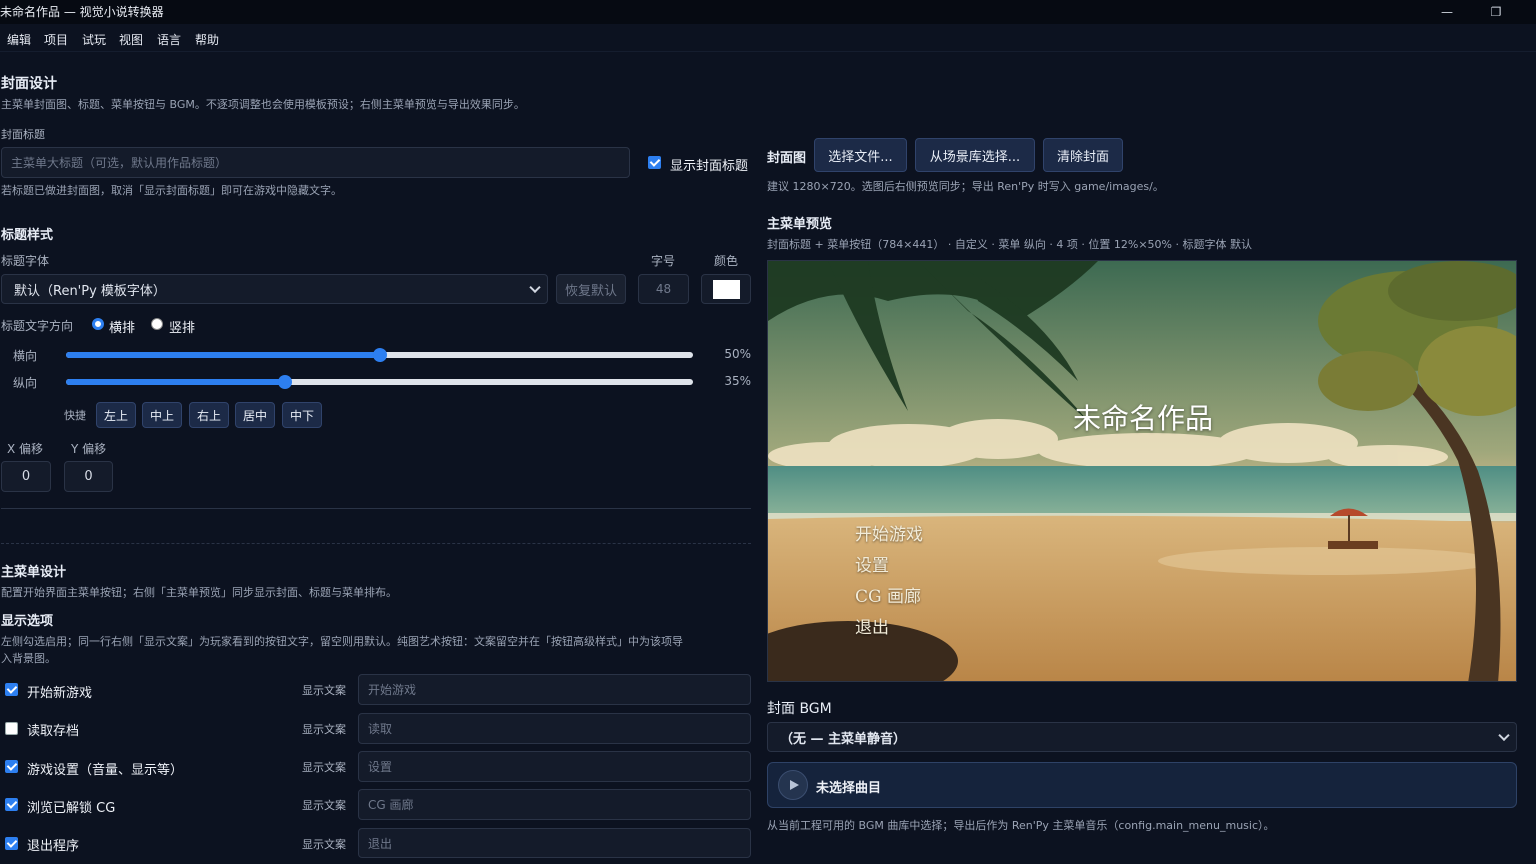 The width and height of the screenshot is (1536, 864). I want to click on vertical-slider-fill, so click(176, 382).